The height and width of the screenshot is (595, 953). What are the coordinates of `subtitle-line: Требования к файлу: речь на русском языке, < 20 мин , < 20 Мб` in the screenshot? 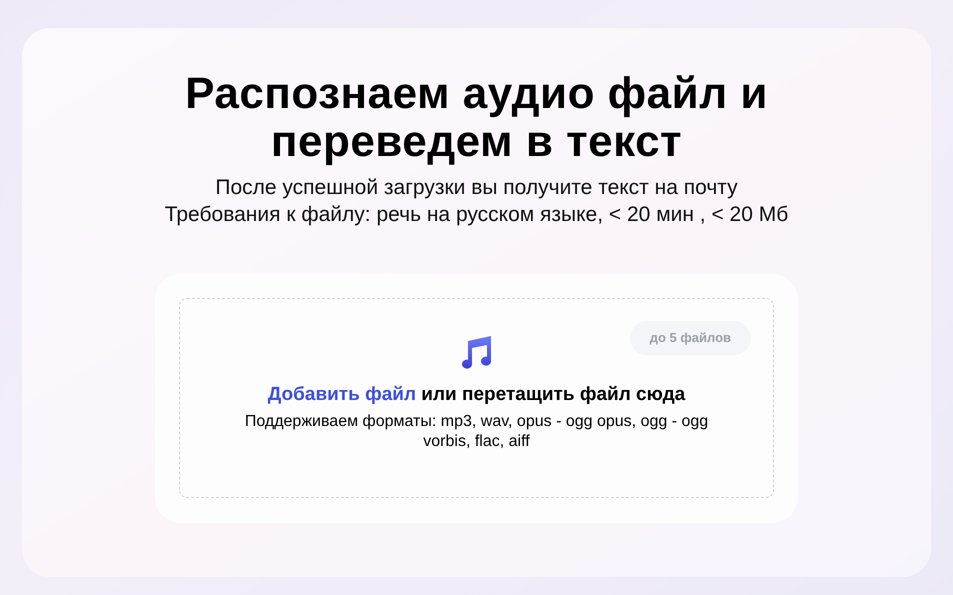 It's located at (476, 215).